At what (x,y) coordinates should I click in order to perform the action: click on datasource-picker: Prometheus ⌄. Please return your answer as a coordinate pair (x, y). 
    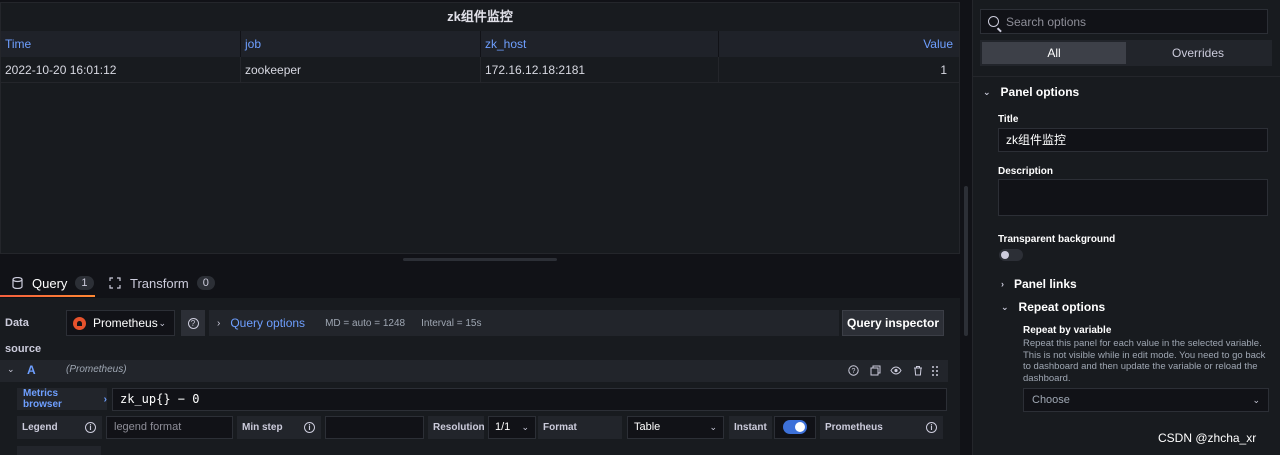
    Looking at the image, I should click on (120, 323).